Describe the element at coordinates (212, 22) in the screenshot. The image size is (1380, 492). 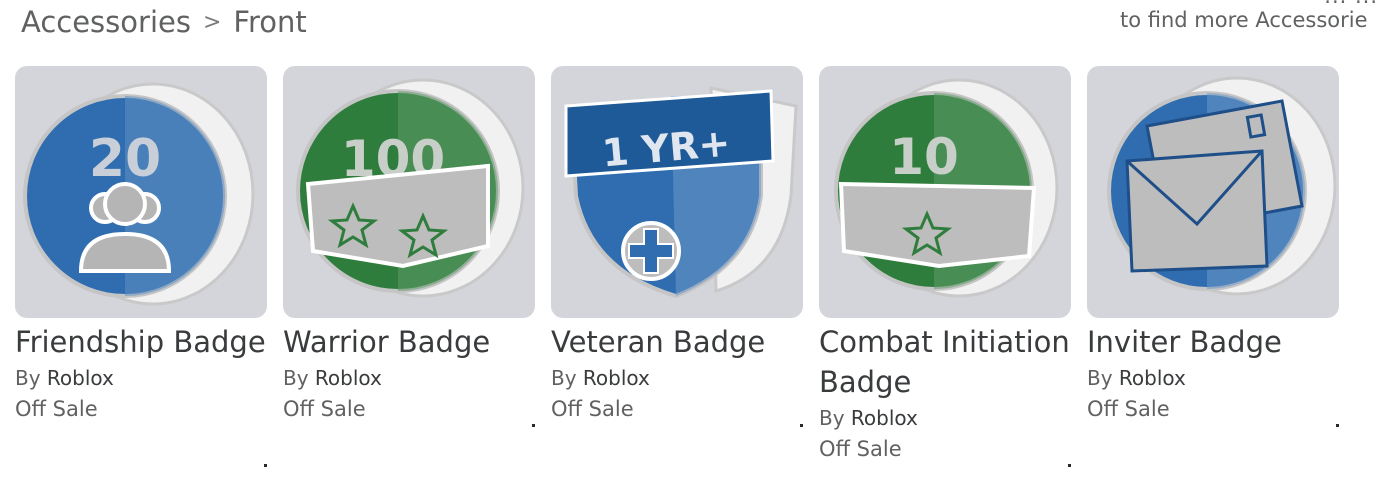
I see `chevron-right-icon: >` at that location.